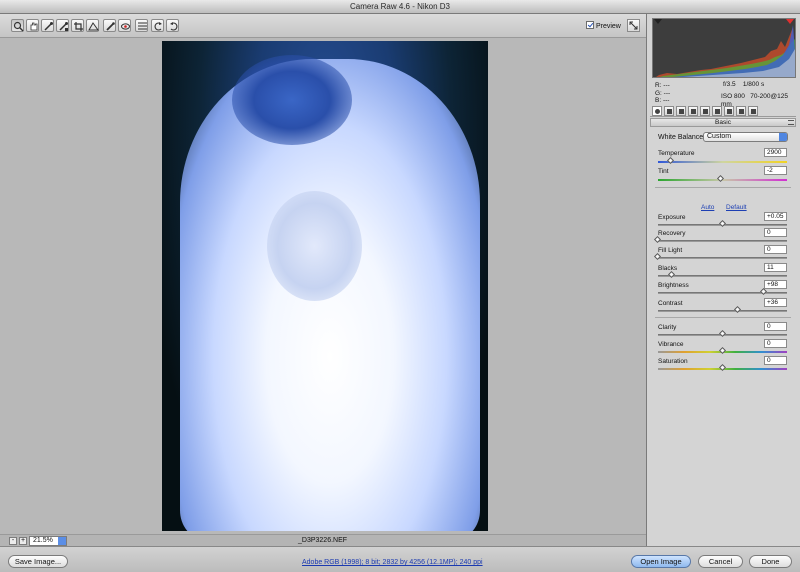 Image resolution: width=800 pixels, height=572 pixels. Describe the element at coordinates (729, 111) in the screenshot. I see `tab-camera-calibration-icon` at that location.